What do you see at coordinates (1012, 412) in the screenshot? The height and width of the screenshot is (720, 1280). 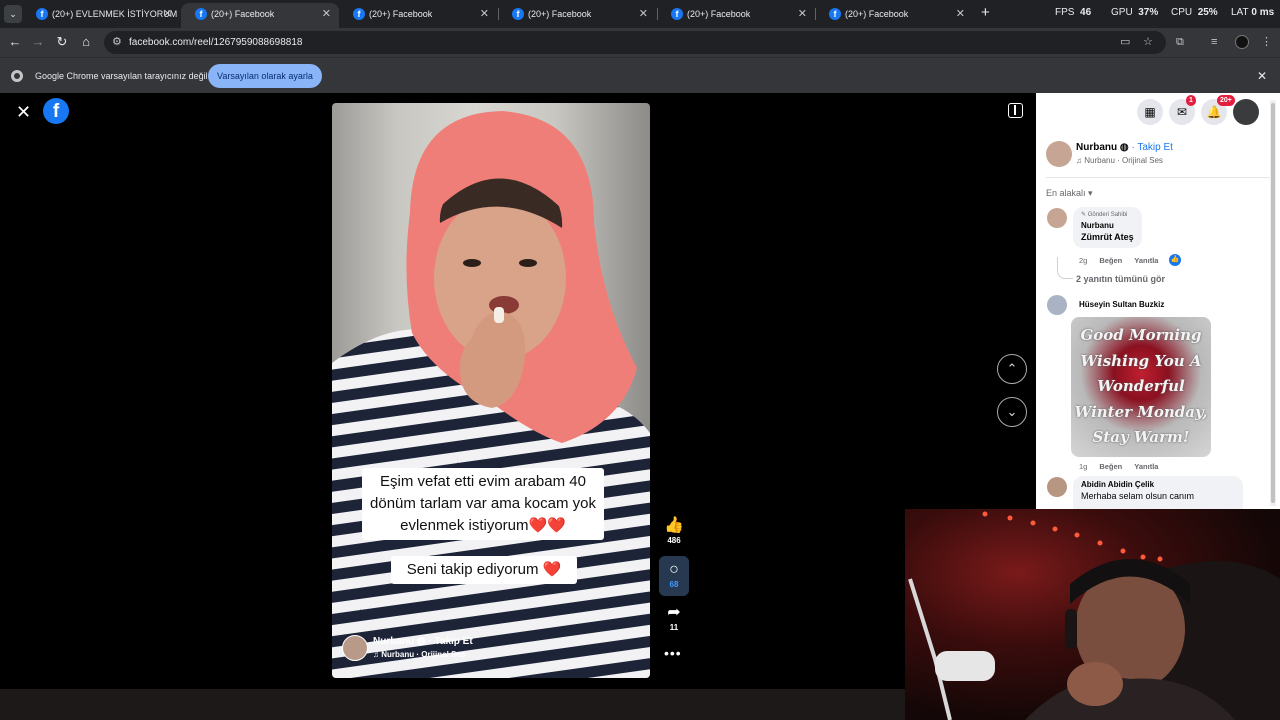 I see `next-reel-button: ⌄` at bounding box center [1012, 412].